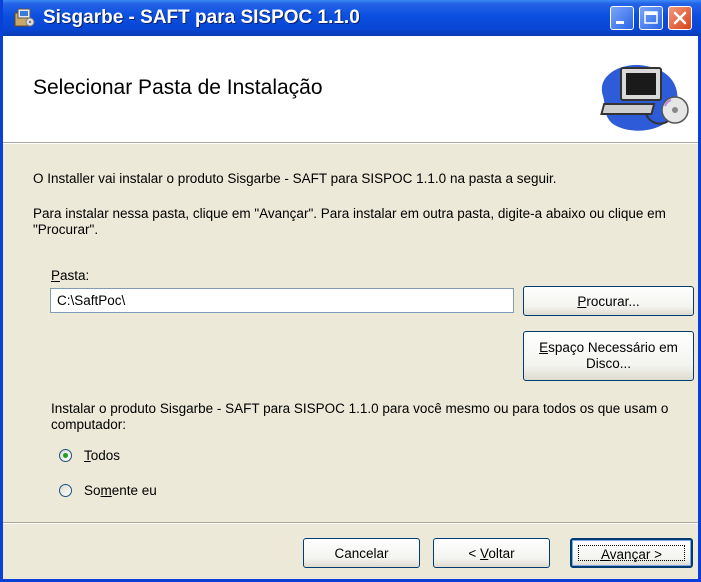  Describe the element at coordinates (361, 553) in the screenshot. I see `cancel-button: Cancelar` at that location.